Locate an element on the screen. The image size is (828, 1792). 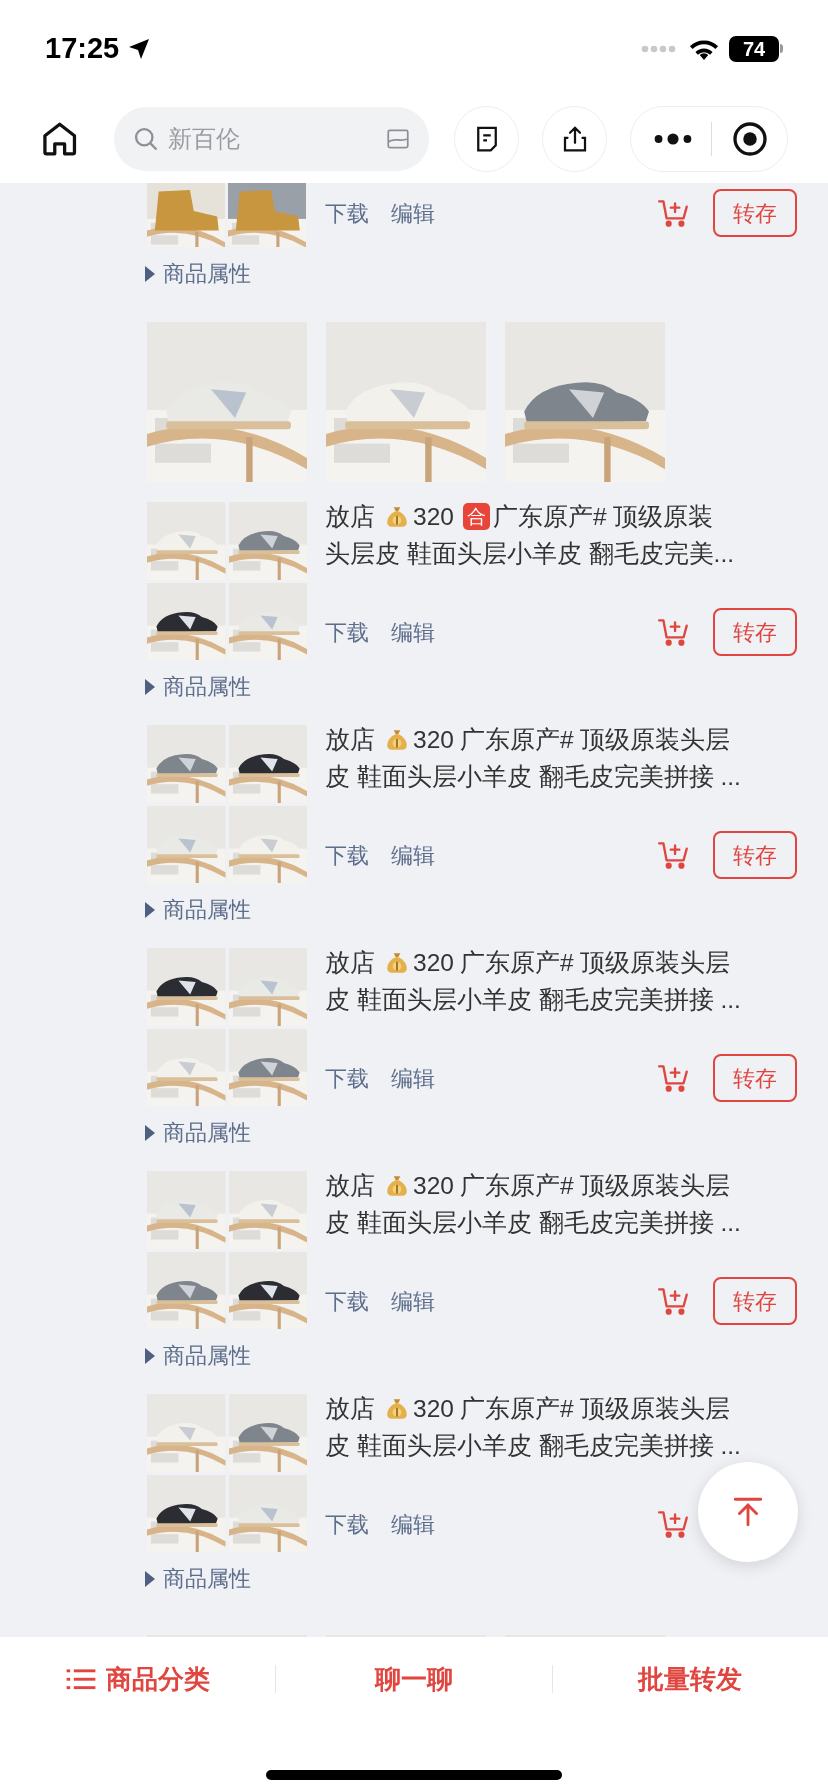
status-time: 17:25 is located at coordinates (82, 48).